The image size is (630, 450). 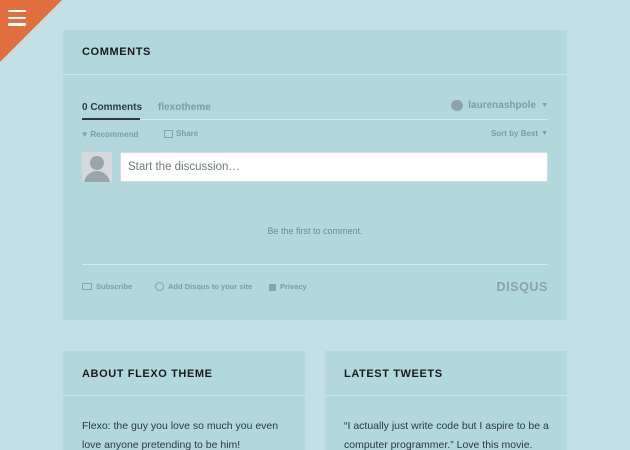 I want to click on share-label: Share, so click(x=187, y=133).